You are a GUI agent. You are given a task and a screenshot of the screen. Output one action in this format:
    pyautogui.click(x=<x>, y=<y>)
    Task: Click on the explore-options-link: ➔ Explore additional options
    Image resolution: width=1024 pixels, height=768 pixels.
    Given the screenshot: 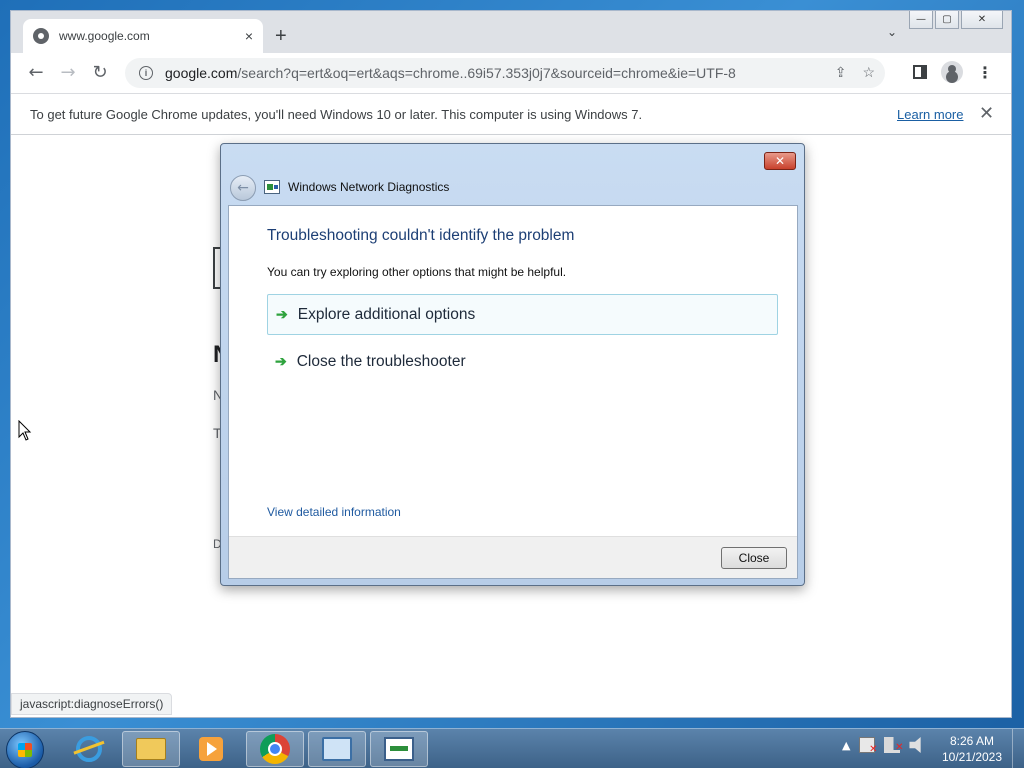 What is the action you would take?
    pyautogui.click(x=522, y=314)
    